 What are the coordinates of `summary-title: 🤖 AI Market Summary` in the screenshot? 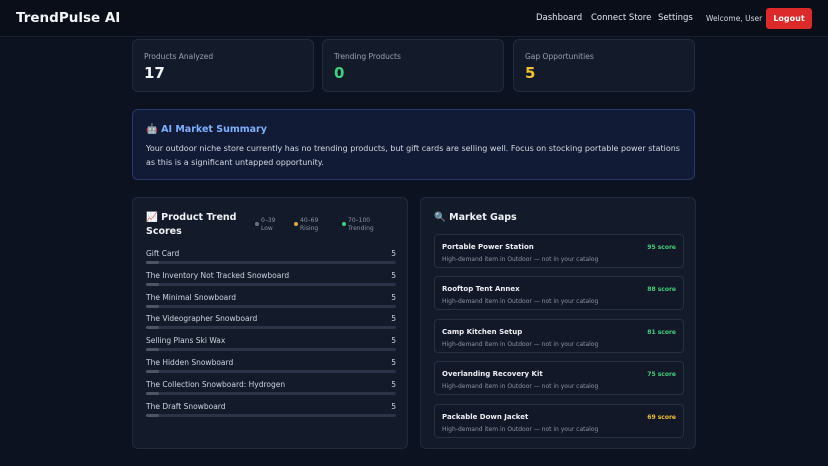 It's located at (206, 129).